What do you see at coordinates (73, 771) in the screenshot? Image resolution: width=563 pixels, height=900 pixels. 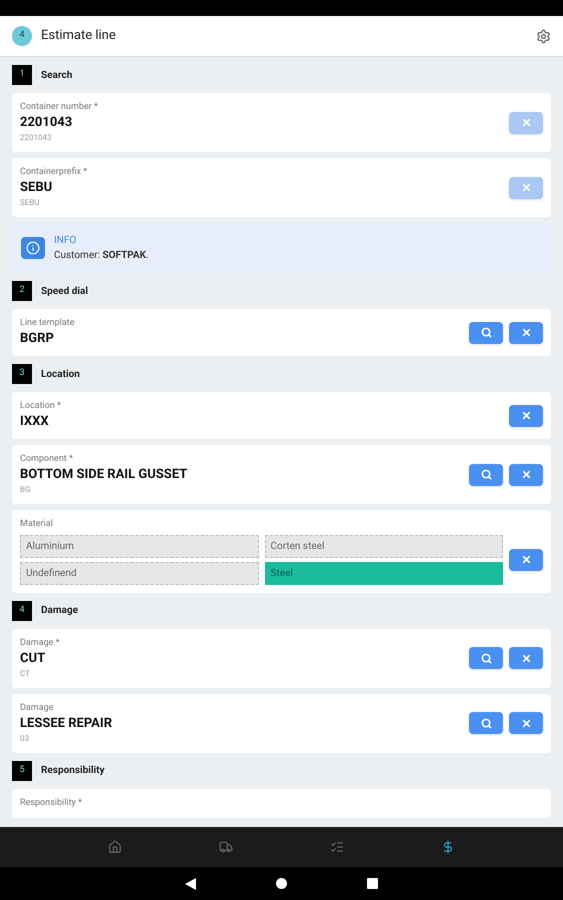 I see `section-title: Responsibility` at bounding box center [73, 771].